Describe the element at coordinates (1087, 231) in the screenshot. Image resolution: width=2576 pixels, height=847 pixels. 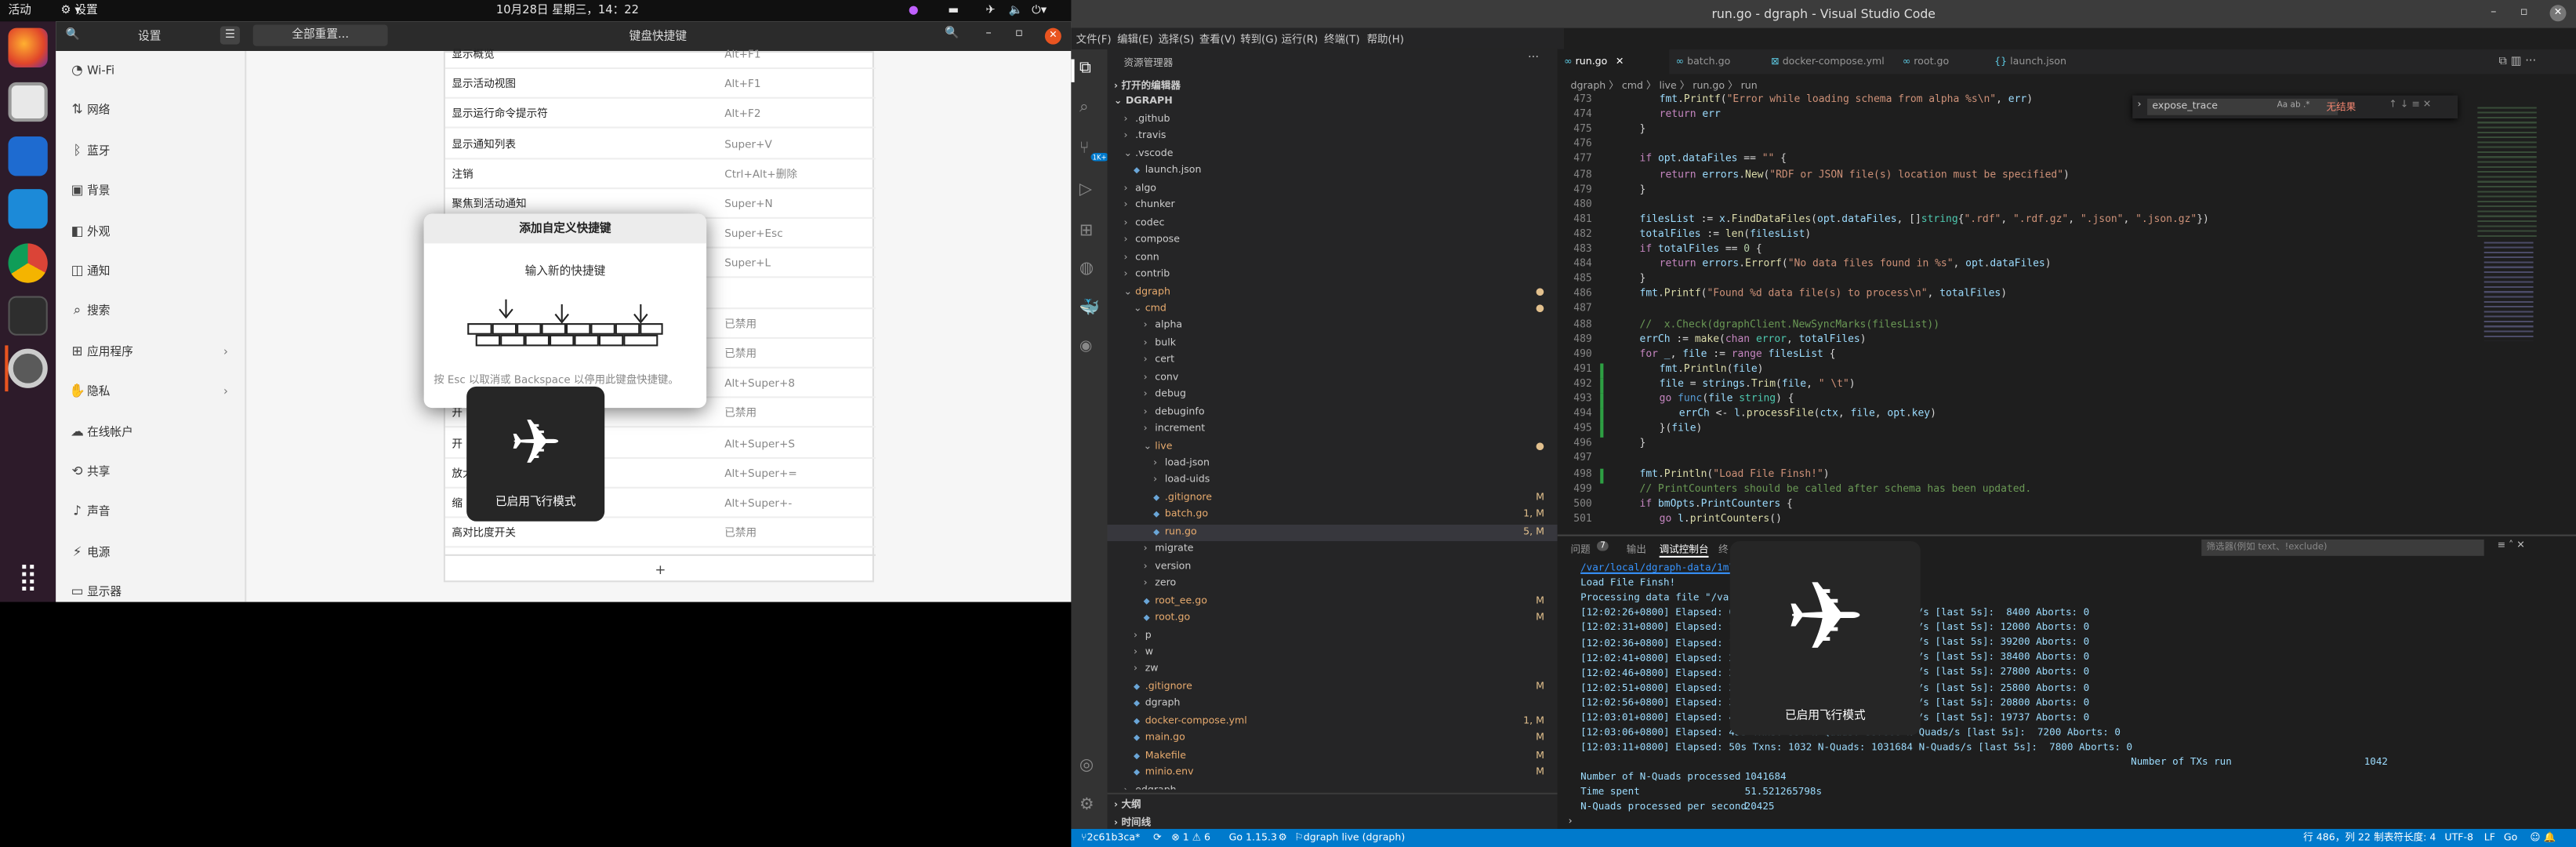
I see `extensions-icon: ⊞` at that location.